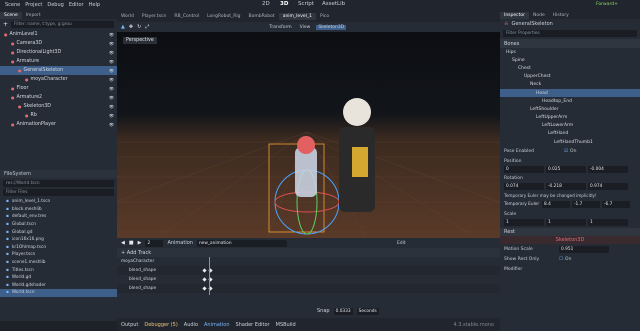  What do you see at coordinates (266, 4) in the screenshot?
I see `workspace-2d: 2D` at bounding box center [266, 4].